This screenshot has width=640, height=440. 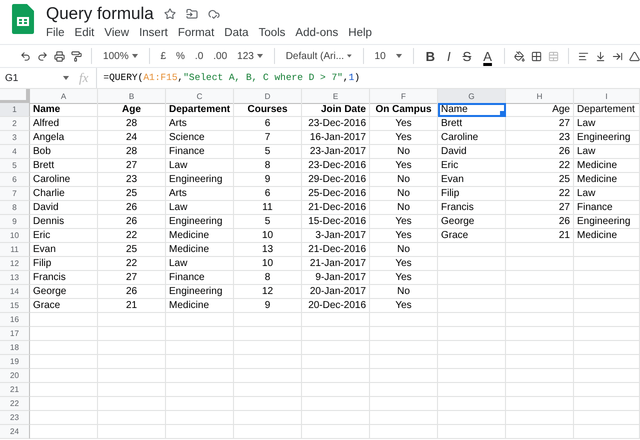 What do you see at coordinates (268, 152) in the screenshot?
I see `table-cell: 5` at bounding box center [268, 152].